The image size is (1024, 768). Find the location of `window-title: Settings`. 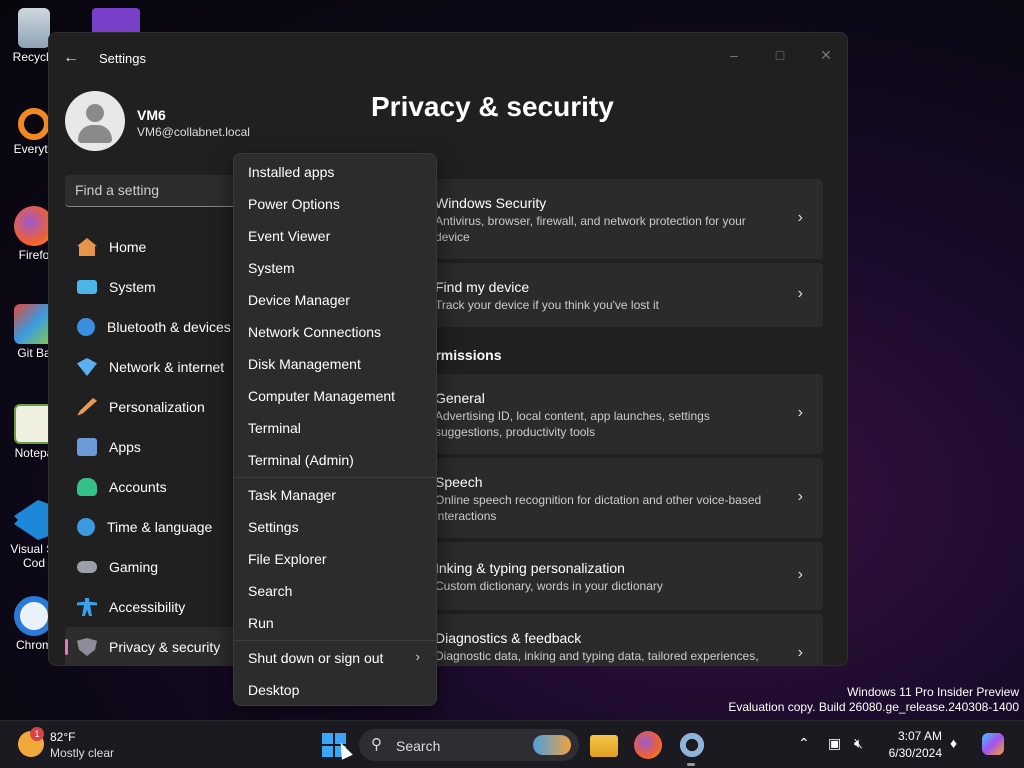

window-title: Settings is located at coordinates (122, 58).